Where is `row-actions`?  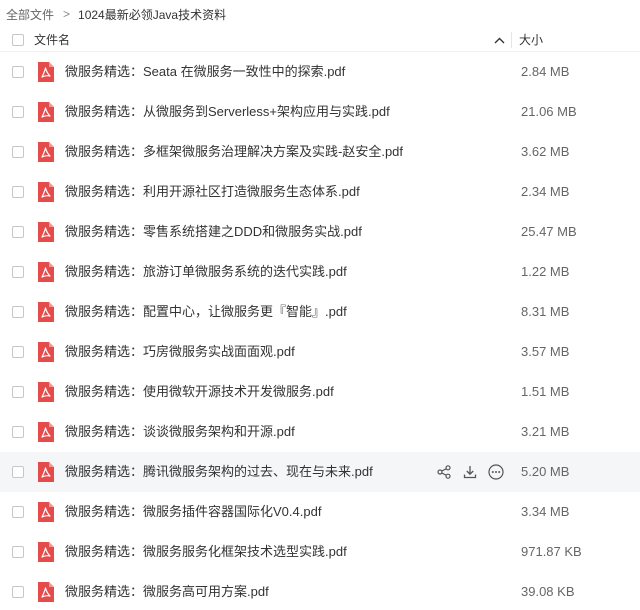
row-actions is located at coordinates (470, 472).